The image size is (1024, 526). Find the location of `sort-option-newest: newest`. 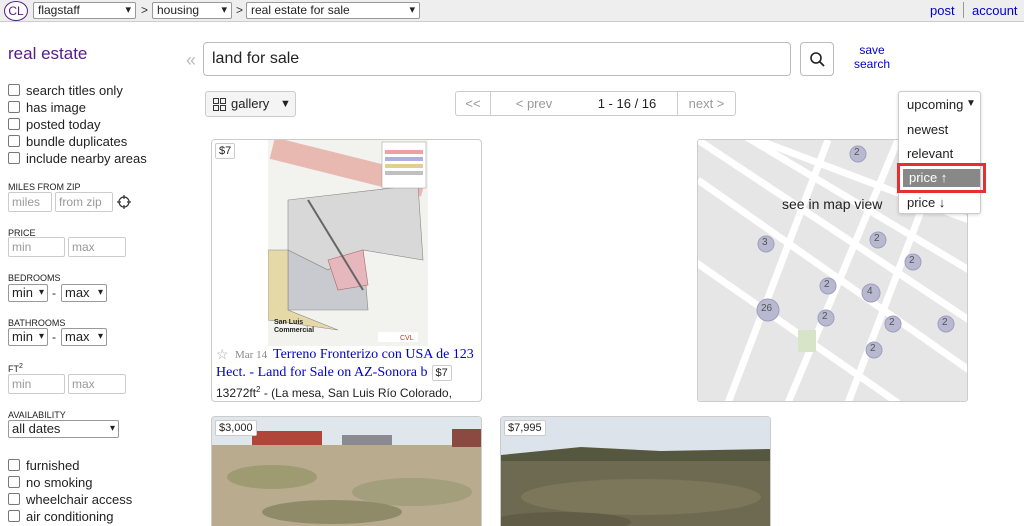

sort-option-newest: newest is located at coordinates (927, 129).